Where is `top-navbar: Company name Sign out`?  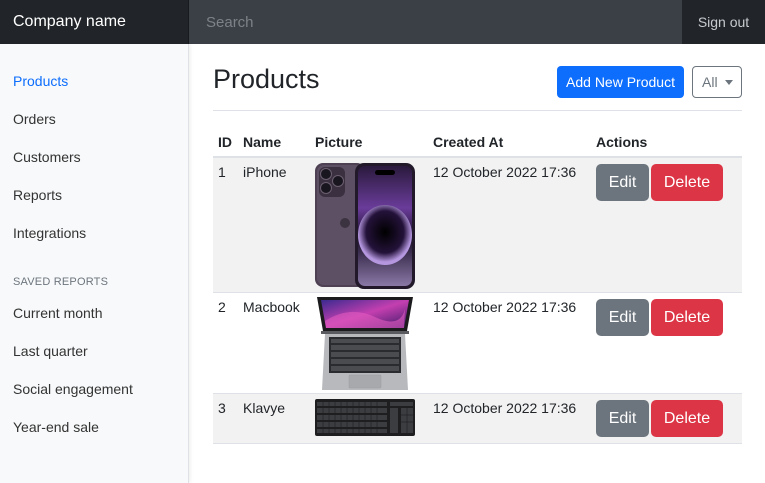
top-navbar: Company name Sign out is located at coordinates (382, 22).